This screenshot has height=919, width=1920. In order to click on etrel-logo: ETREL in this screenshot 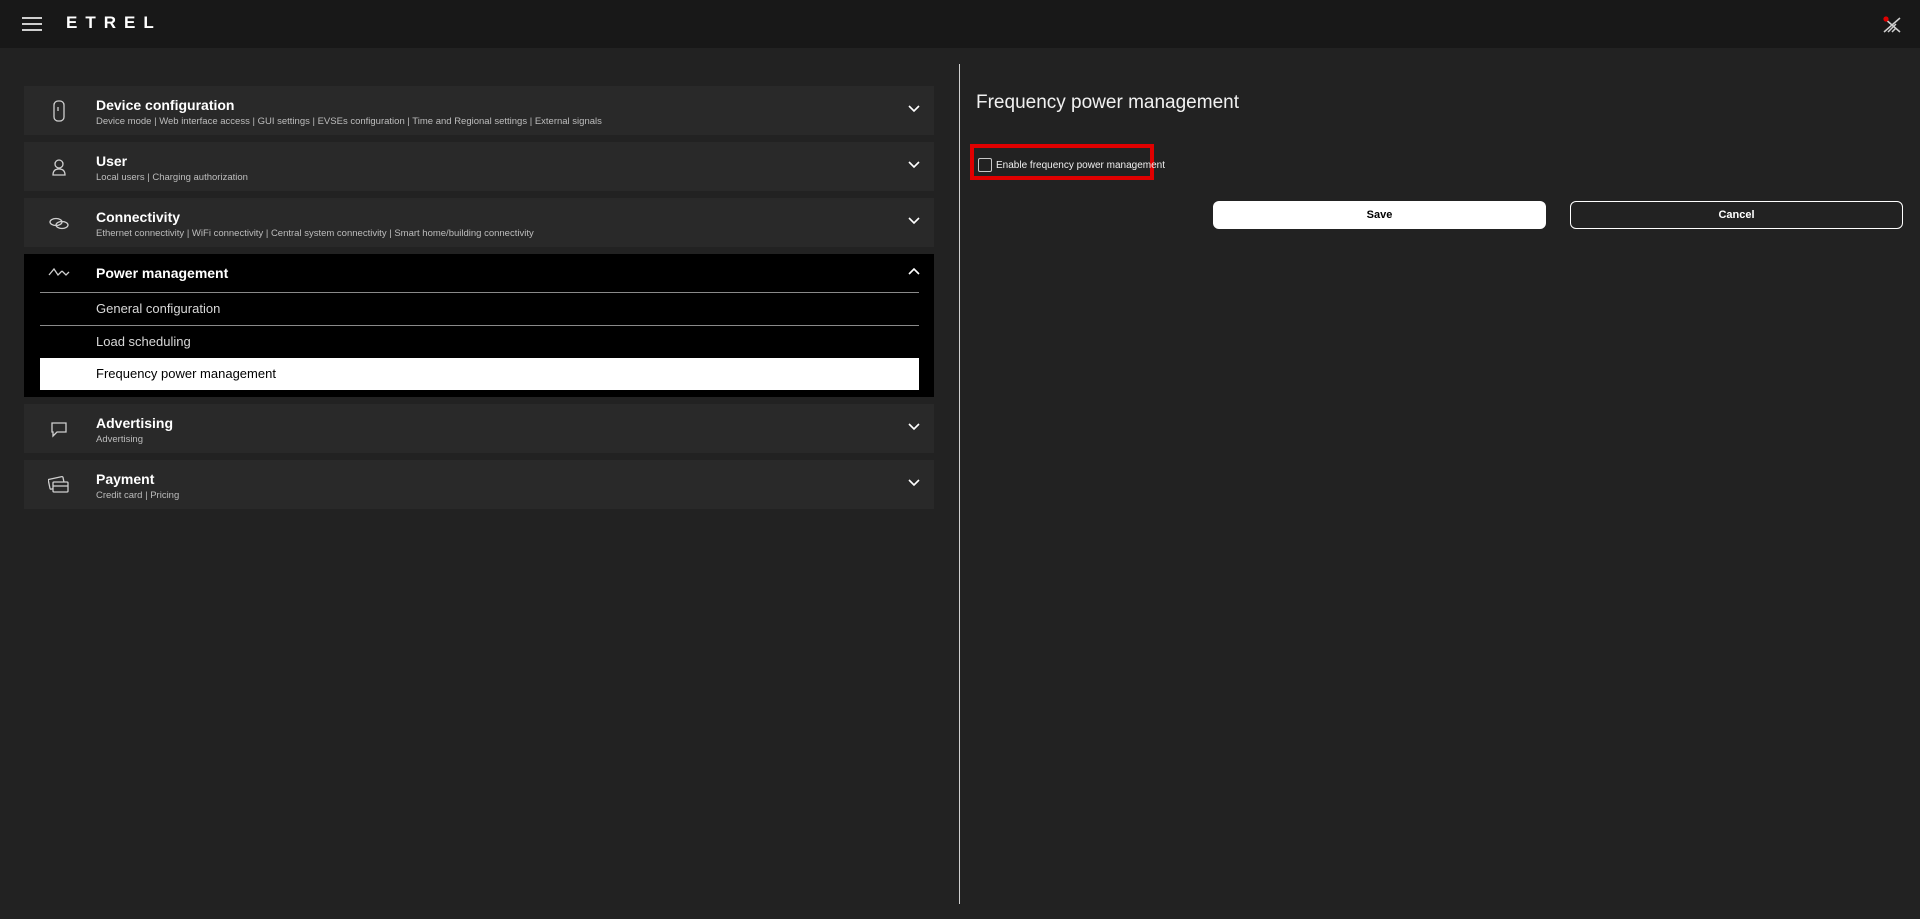, I will do `click(114, 22)`.